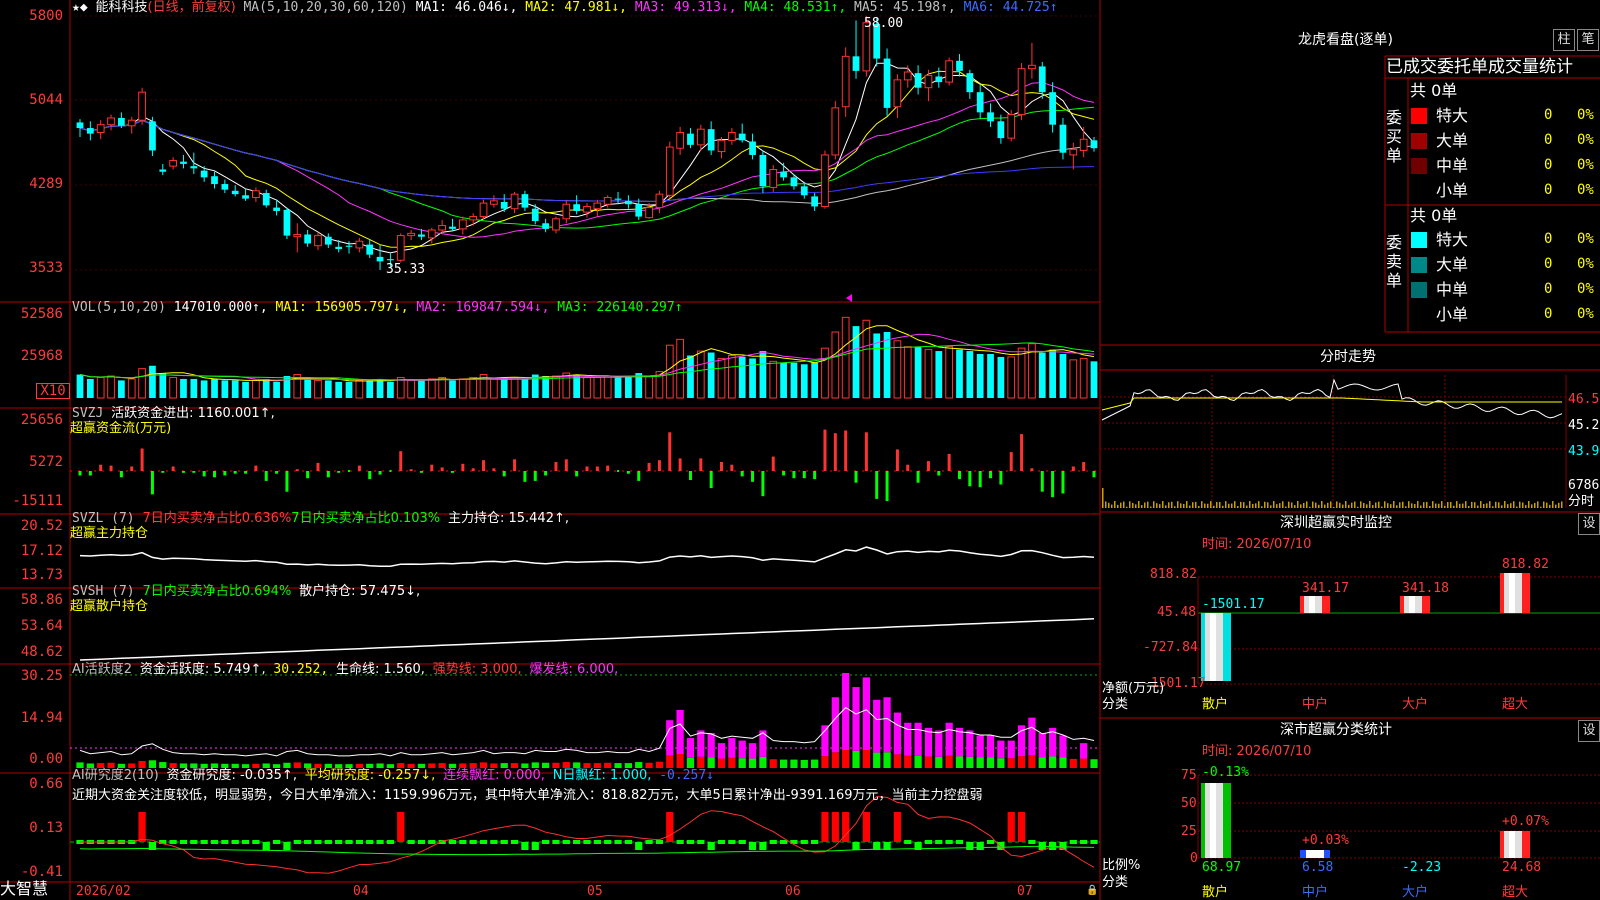 This screenshot has width=1600, height=900. Describe the element at coordinates (1588, 40) in the screenshot. I see `tick-mode-button: 笔` at that location.